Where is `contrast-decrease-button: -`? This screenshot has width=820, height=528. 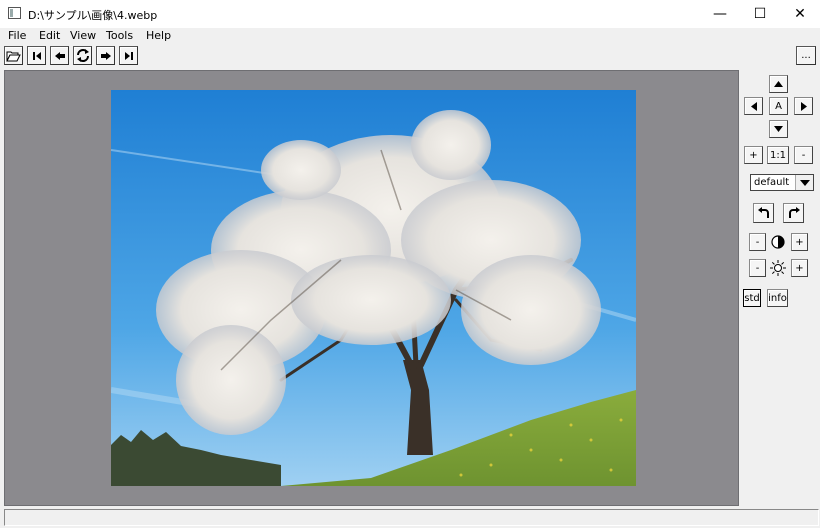
contrast-decrease-button: - is located at coordinates (757, 242).